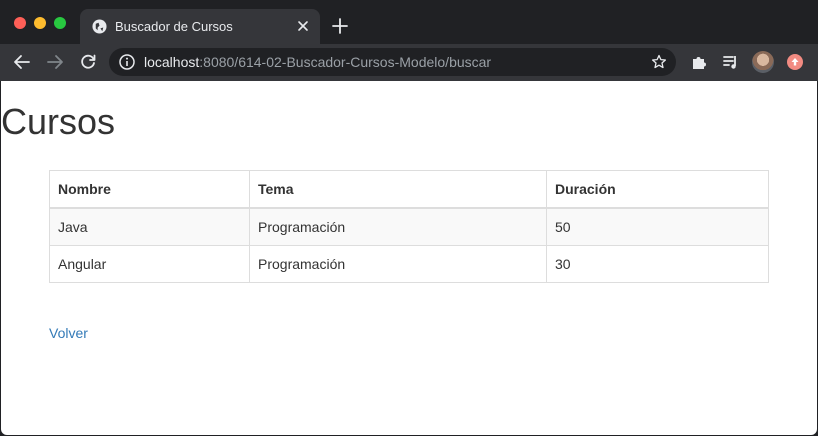 Image resolution: width=818 pixels, height=436 pixels. Describe the element at coordinates (58, 121) in the screenshot. I see `page-title: Cursos` at that location.